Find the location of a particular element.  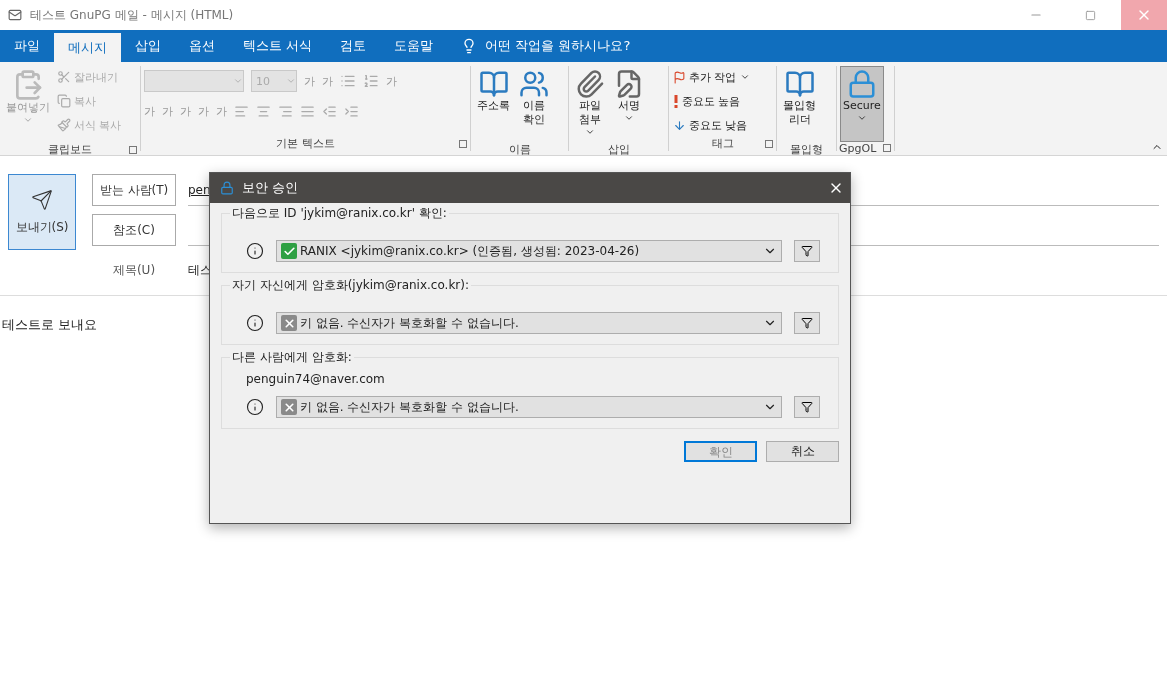

group-label: GpgOL is located at coordinates (858, 148).